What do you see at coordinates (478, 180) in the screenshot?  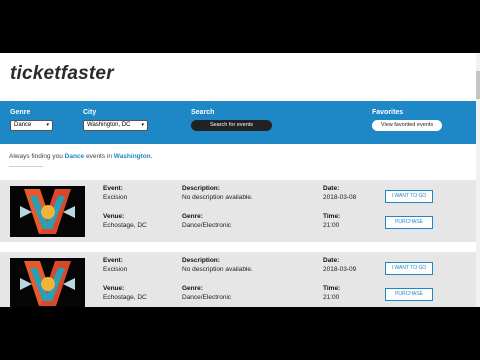 I see `page-scrollbar` at bounding box center [478, 180].